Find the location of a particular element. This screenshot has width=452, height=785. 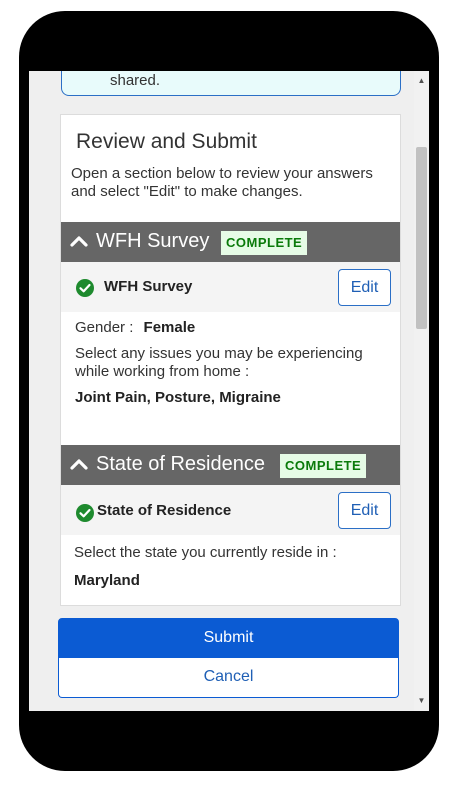

gender-label: Gender : is located at coordinates (104, 327).